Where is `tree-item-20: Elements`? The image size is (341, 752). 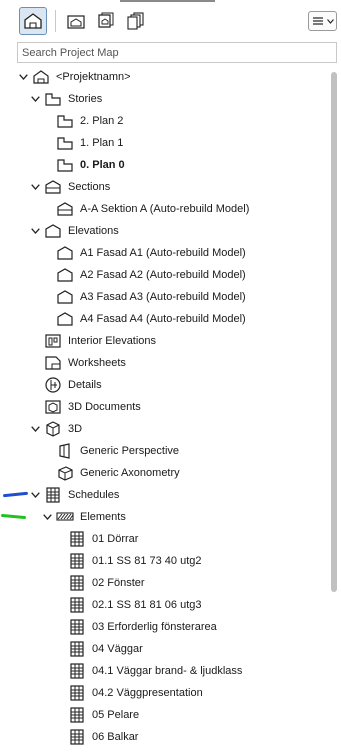
tree-item-20: Elements is located at coordinates (84, 517).